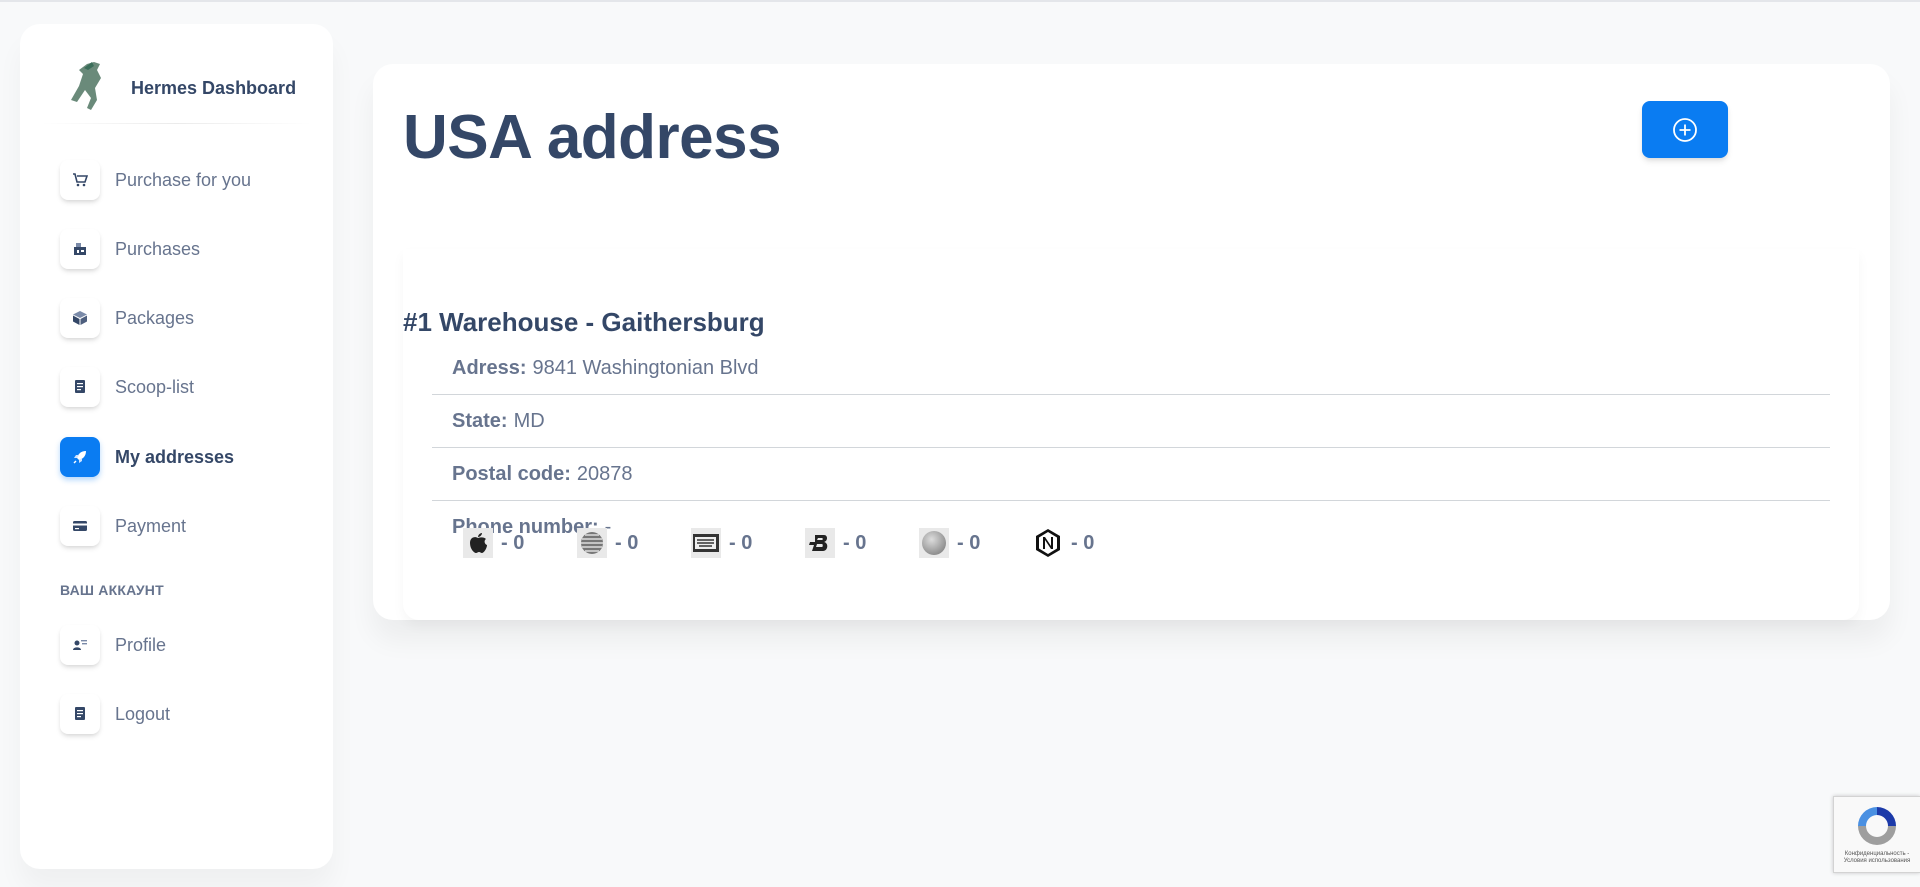 The height and width of the screenshot is (887, 1920). I want to click on sidebar-item-scoop-list: Scoop-list, so click(127, 387).